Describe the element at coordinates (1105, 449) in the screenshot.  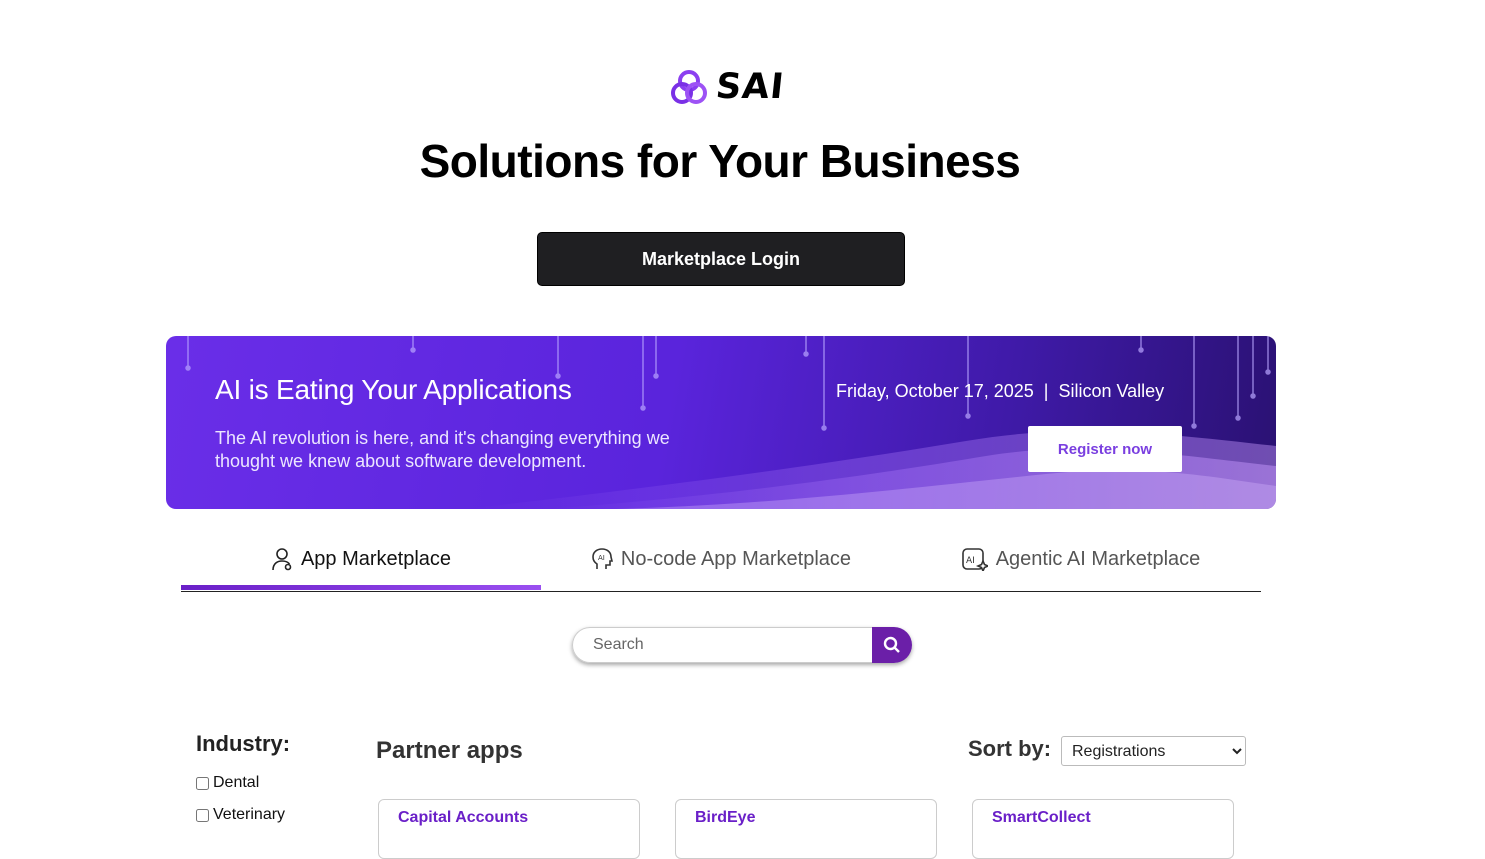
I see `register-now-button: Register now` at that location.